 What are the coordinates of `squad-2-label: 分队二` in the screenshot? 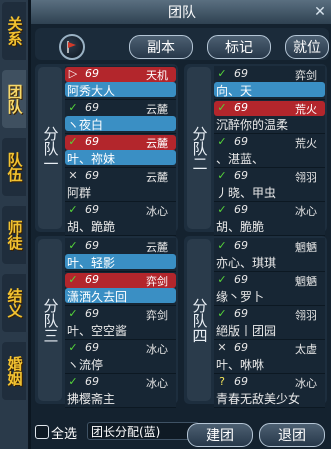 It's located at (199, 148).